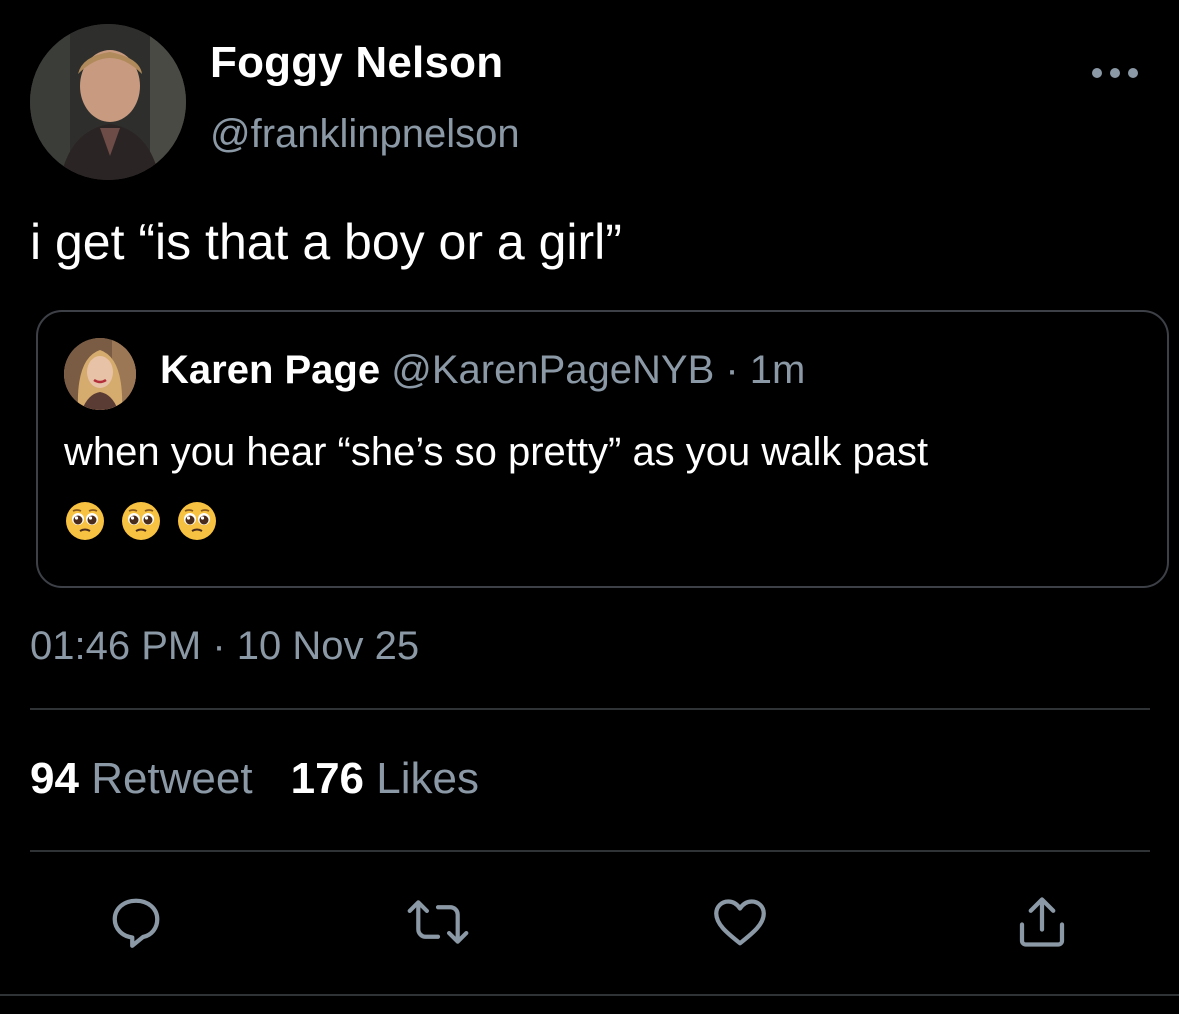 This screenshot has width=1179, height=1014. Describe the element at coordinates (777, 370) in the screenshot. I see `quoted-tweet-age: 1m` at that location.